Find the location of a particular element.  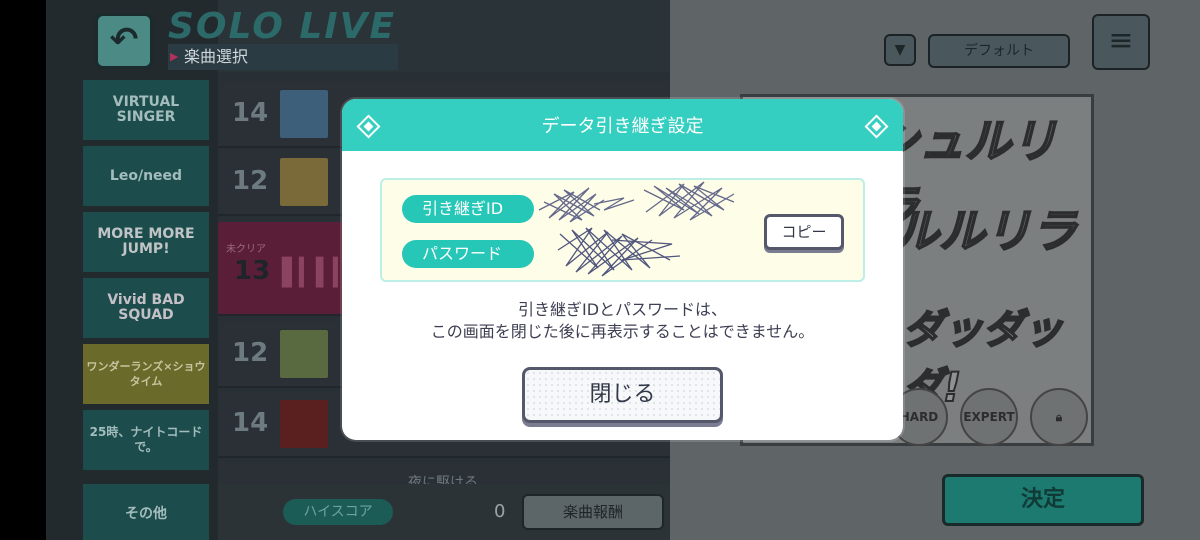

credentials-panel: 引き継ぎID パスワード コピー is located at coordinates (622, 230).